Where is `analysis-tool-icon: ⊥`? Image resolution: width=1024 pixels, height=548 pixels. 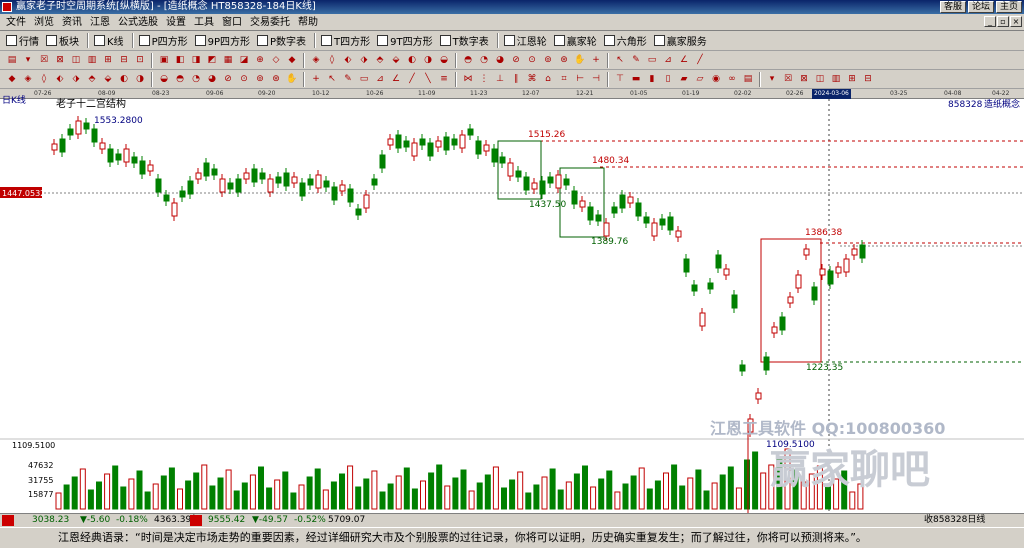
analysis-tool-icon: ⊥ is located at coordinates (500, 79).